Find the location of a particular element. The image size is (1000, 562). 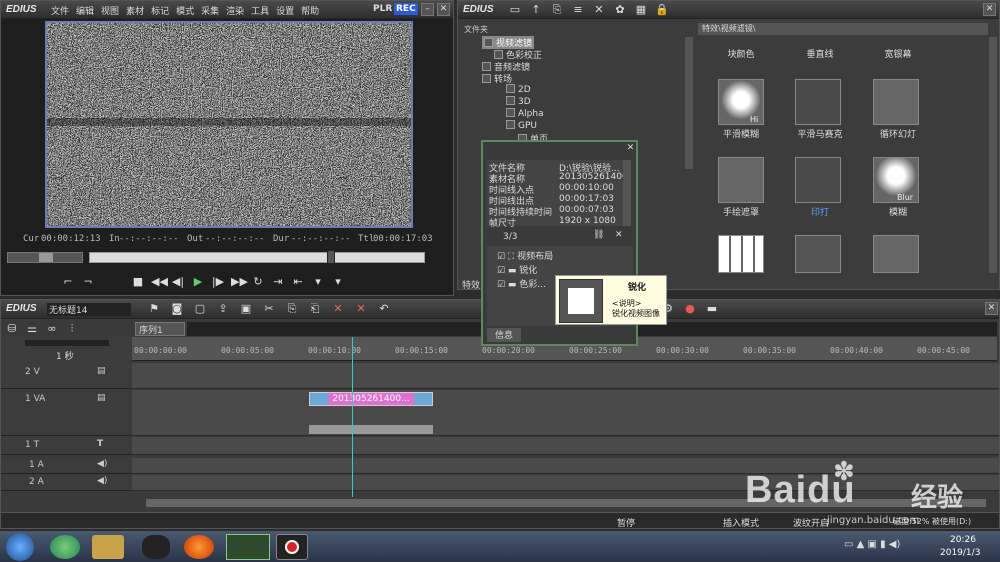

taskbar-app-recorder is located at coordinates (292, 547).